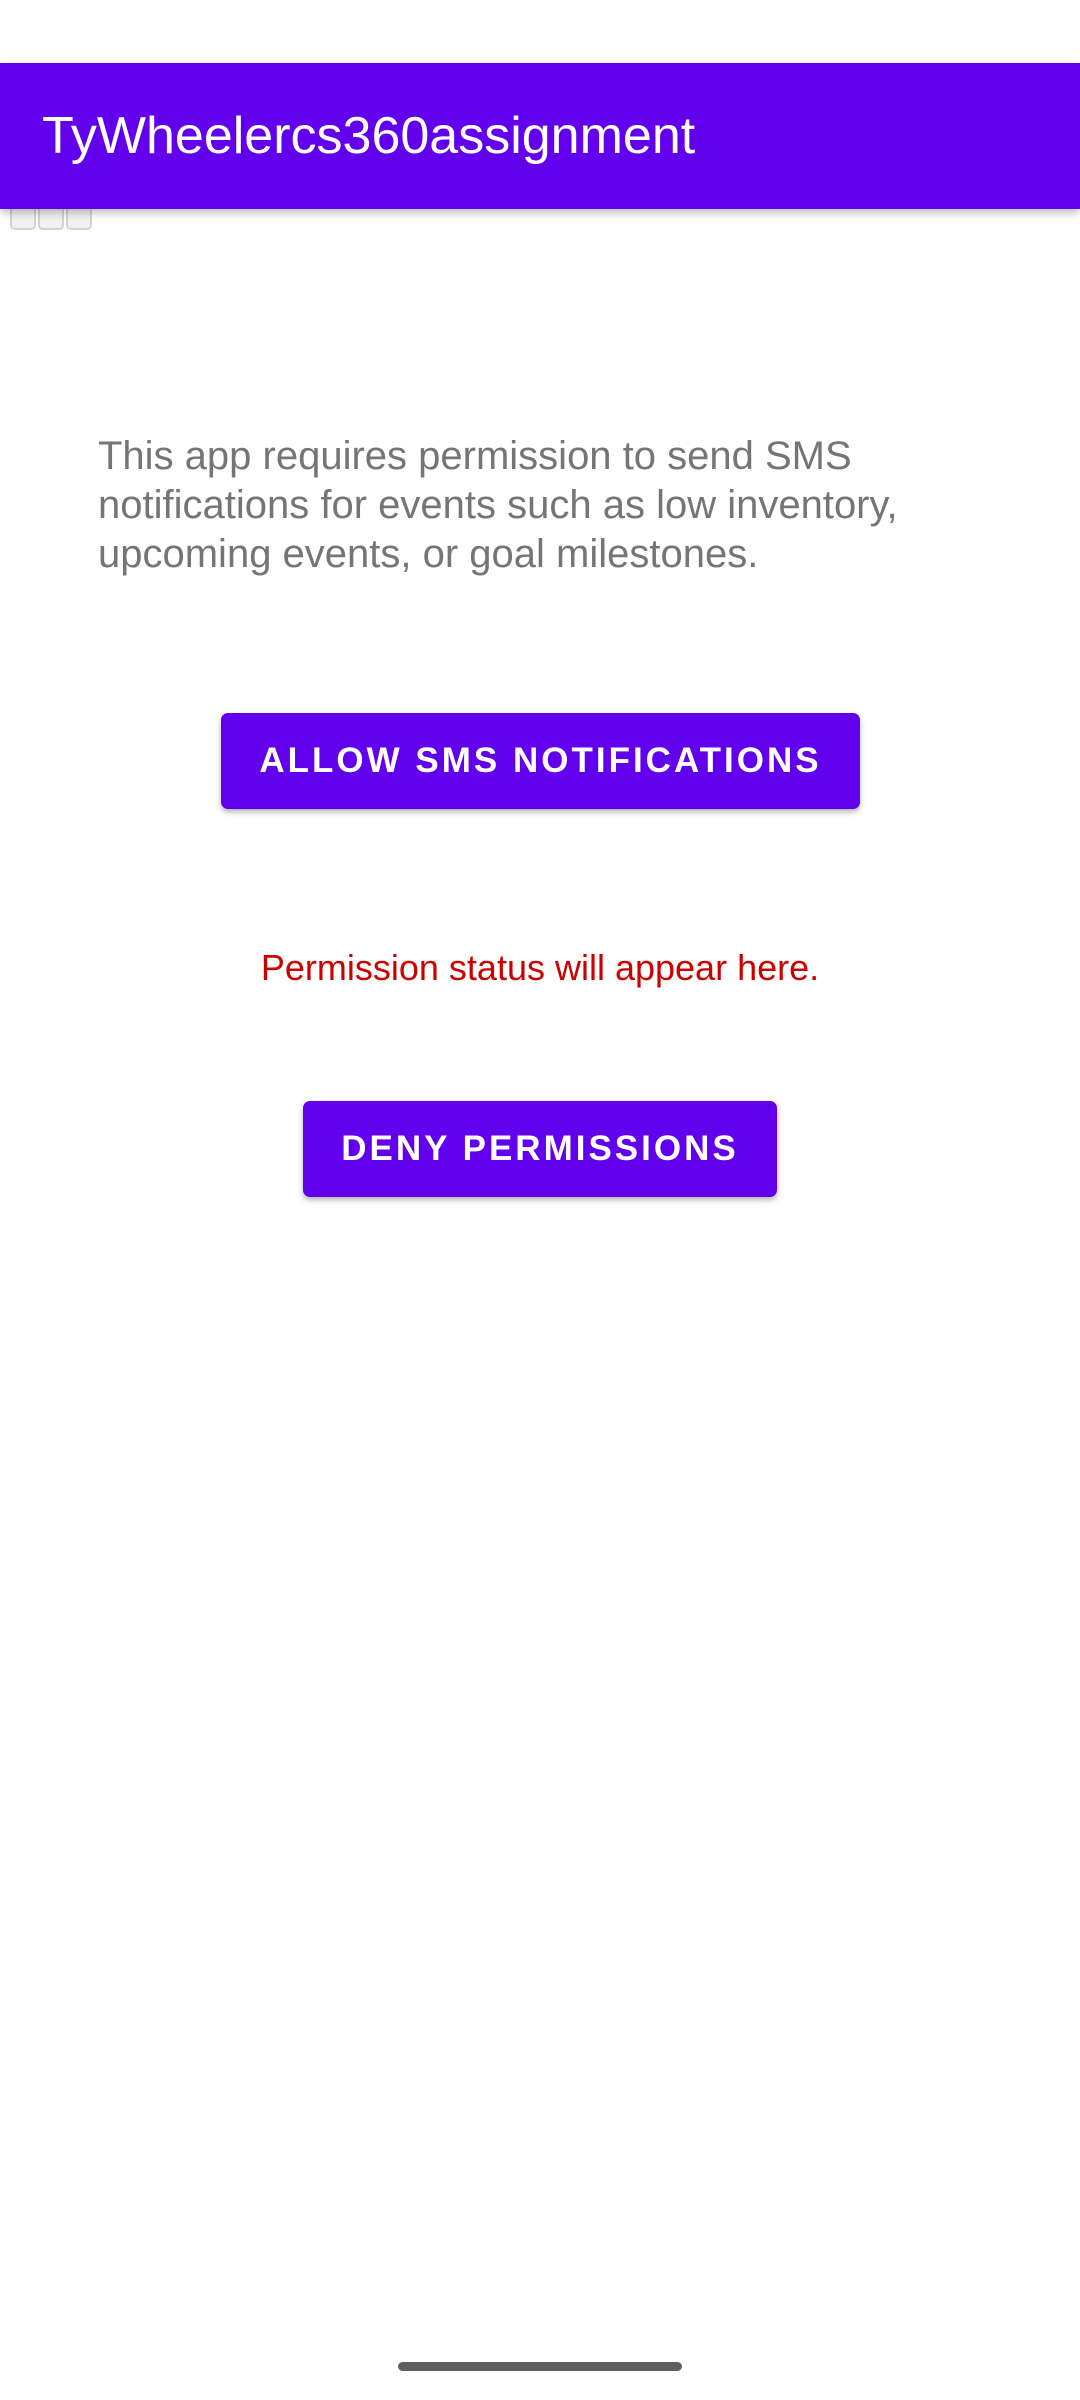 Image resolution: width=1080 pixels, height=2400 pixels. I want to click on grid-icon, so click(55, 219).